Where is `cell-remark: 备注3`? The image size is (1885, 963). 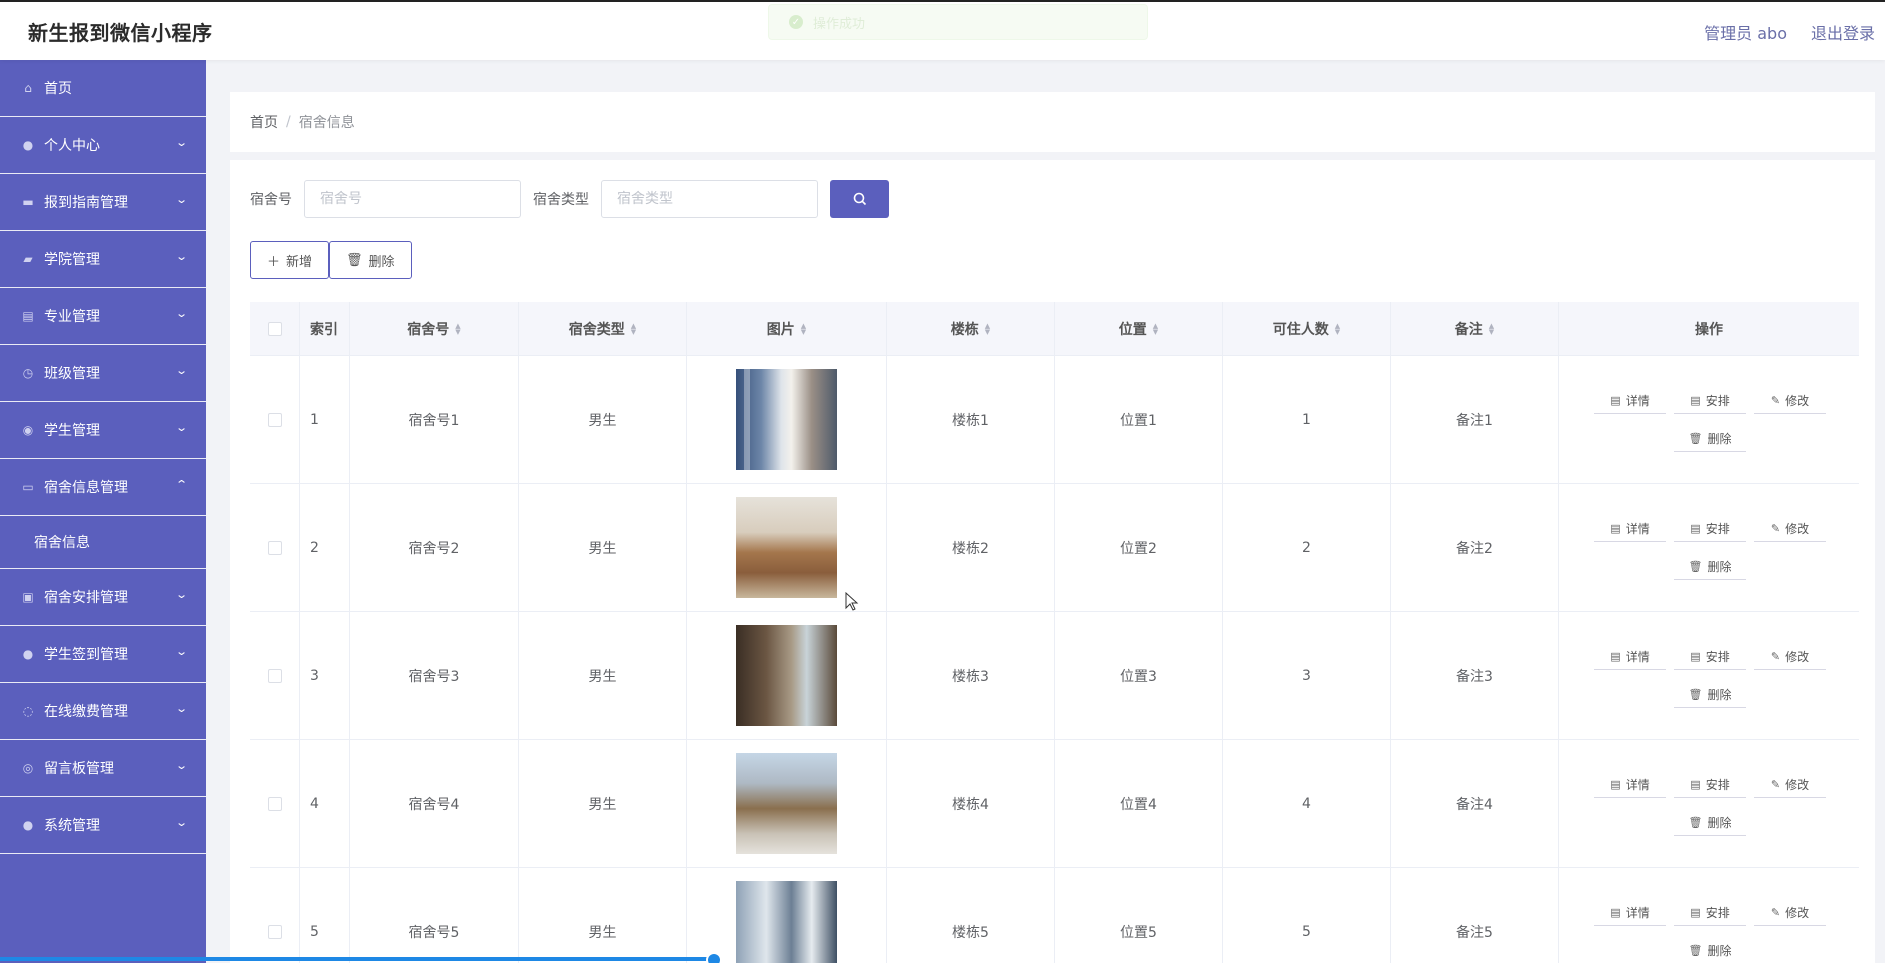 cell-remark: 备注3 is located at coordinates (1475, 675).